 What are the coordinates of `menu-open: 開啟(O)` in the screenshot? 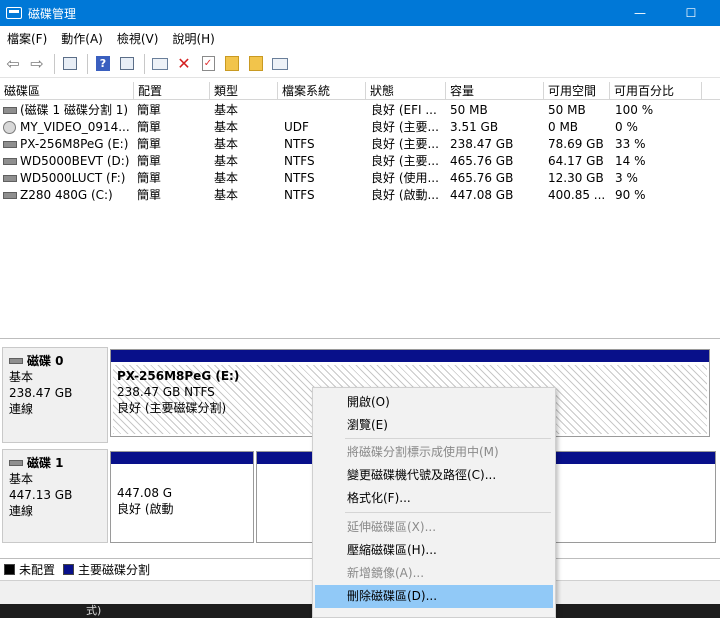 It's located at (434, 402).